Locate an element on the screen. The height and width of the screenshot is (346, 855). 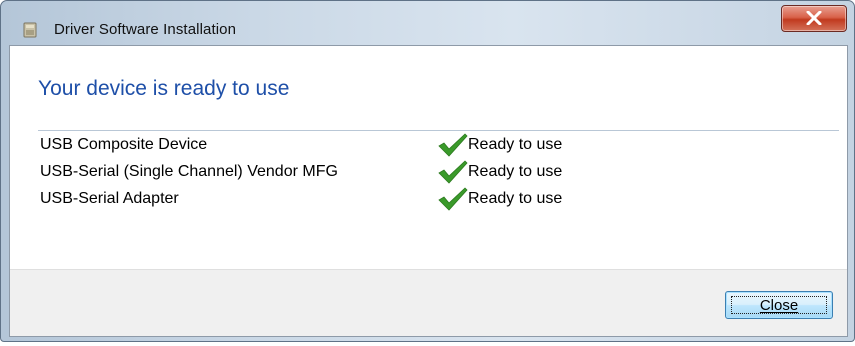
device-name: USB-Serial (Single Channel) Vendor MFG is located at coordinates (189, 171).